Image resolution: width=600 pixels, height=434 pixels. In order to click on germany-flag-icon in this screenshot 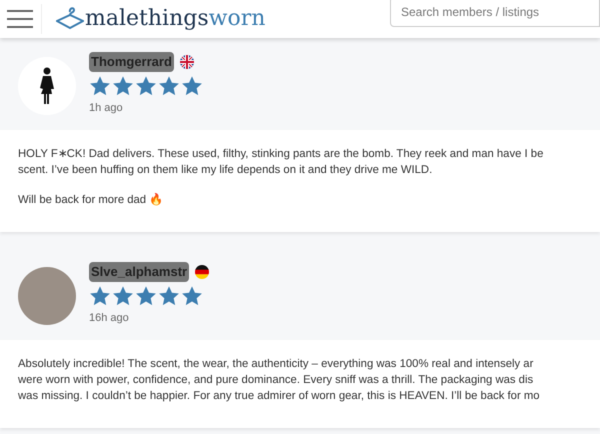, I will do `click(202, 271)`.